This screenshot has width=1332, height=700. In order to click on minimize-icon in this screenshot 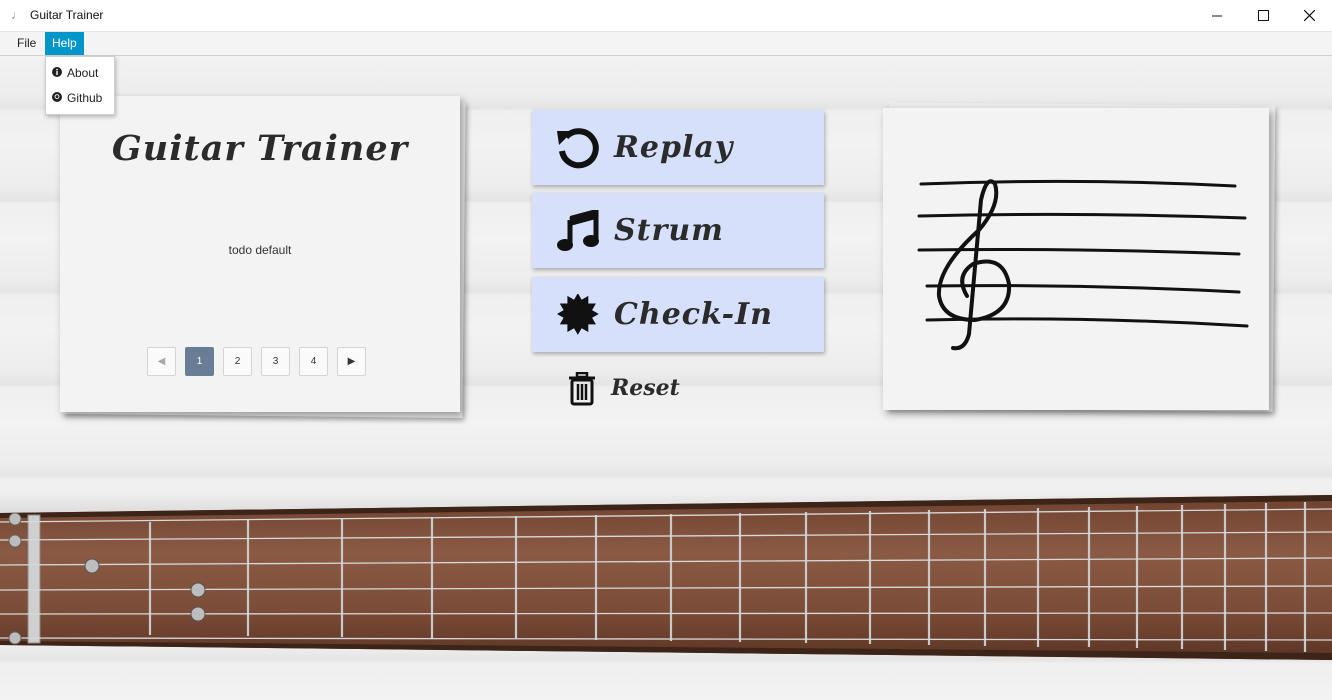, I will do `click(1217, 15)`.